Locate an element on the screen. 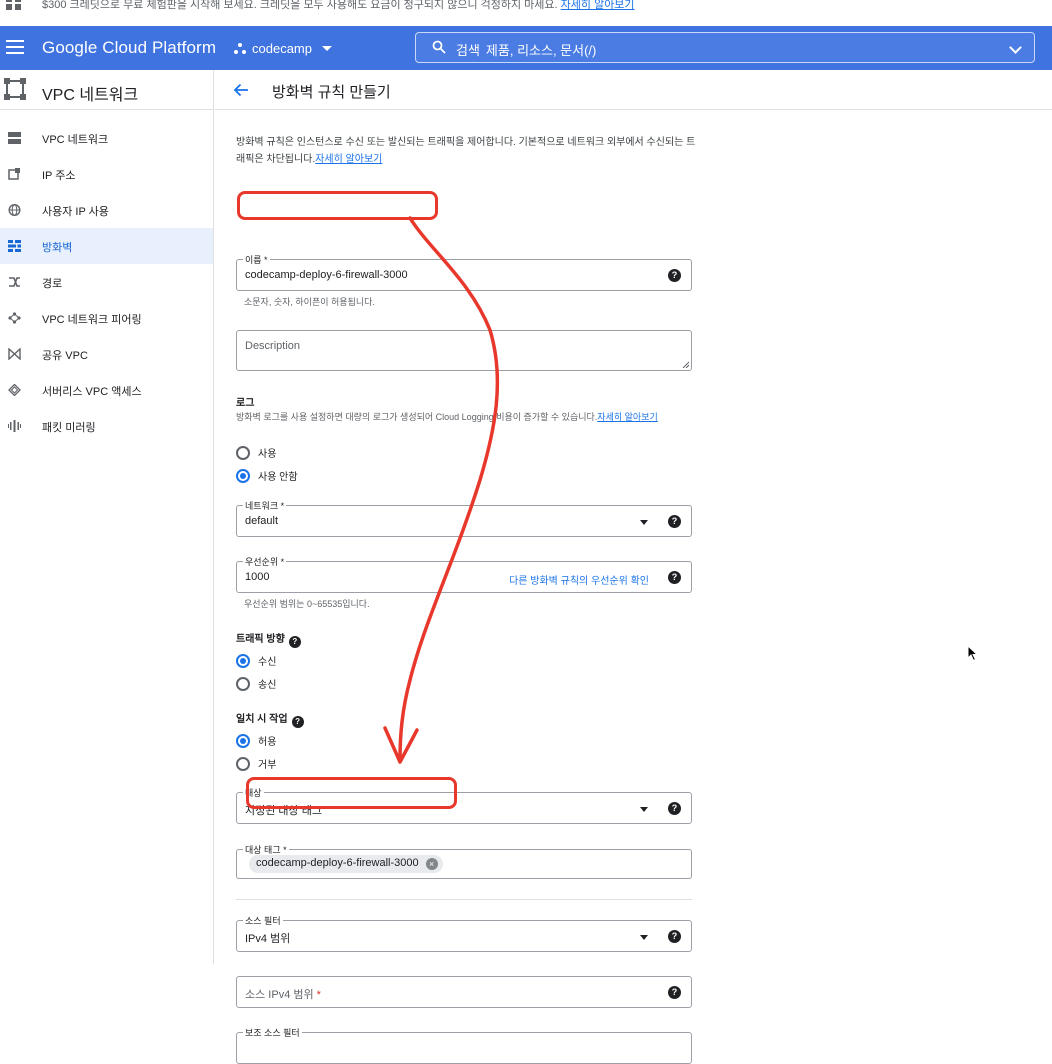 The width and height of the screenshot is (1052, 1064). radio-label: 허용 is located at coordinates (267, 742).